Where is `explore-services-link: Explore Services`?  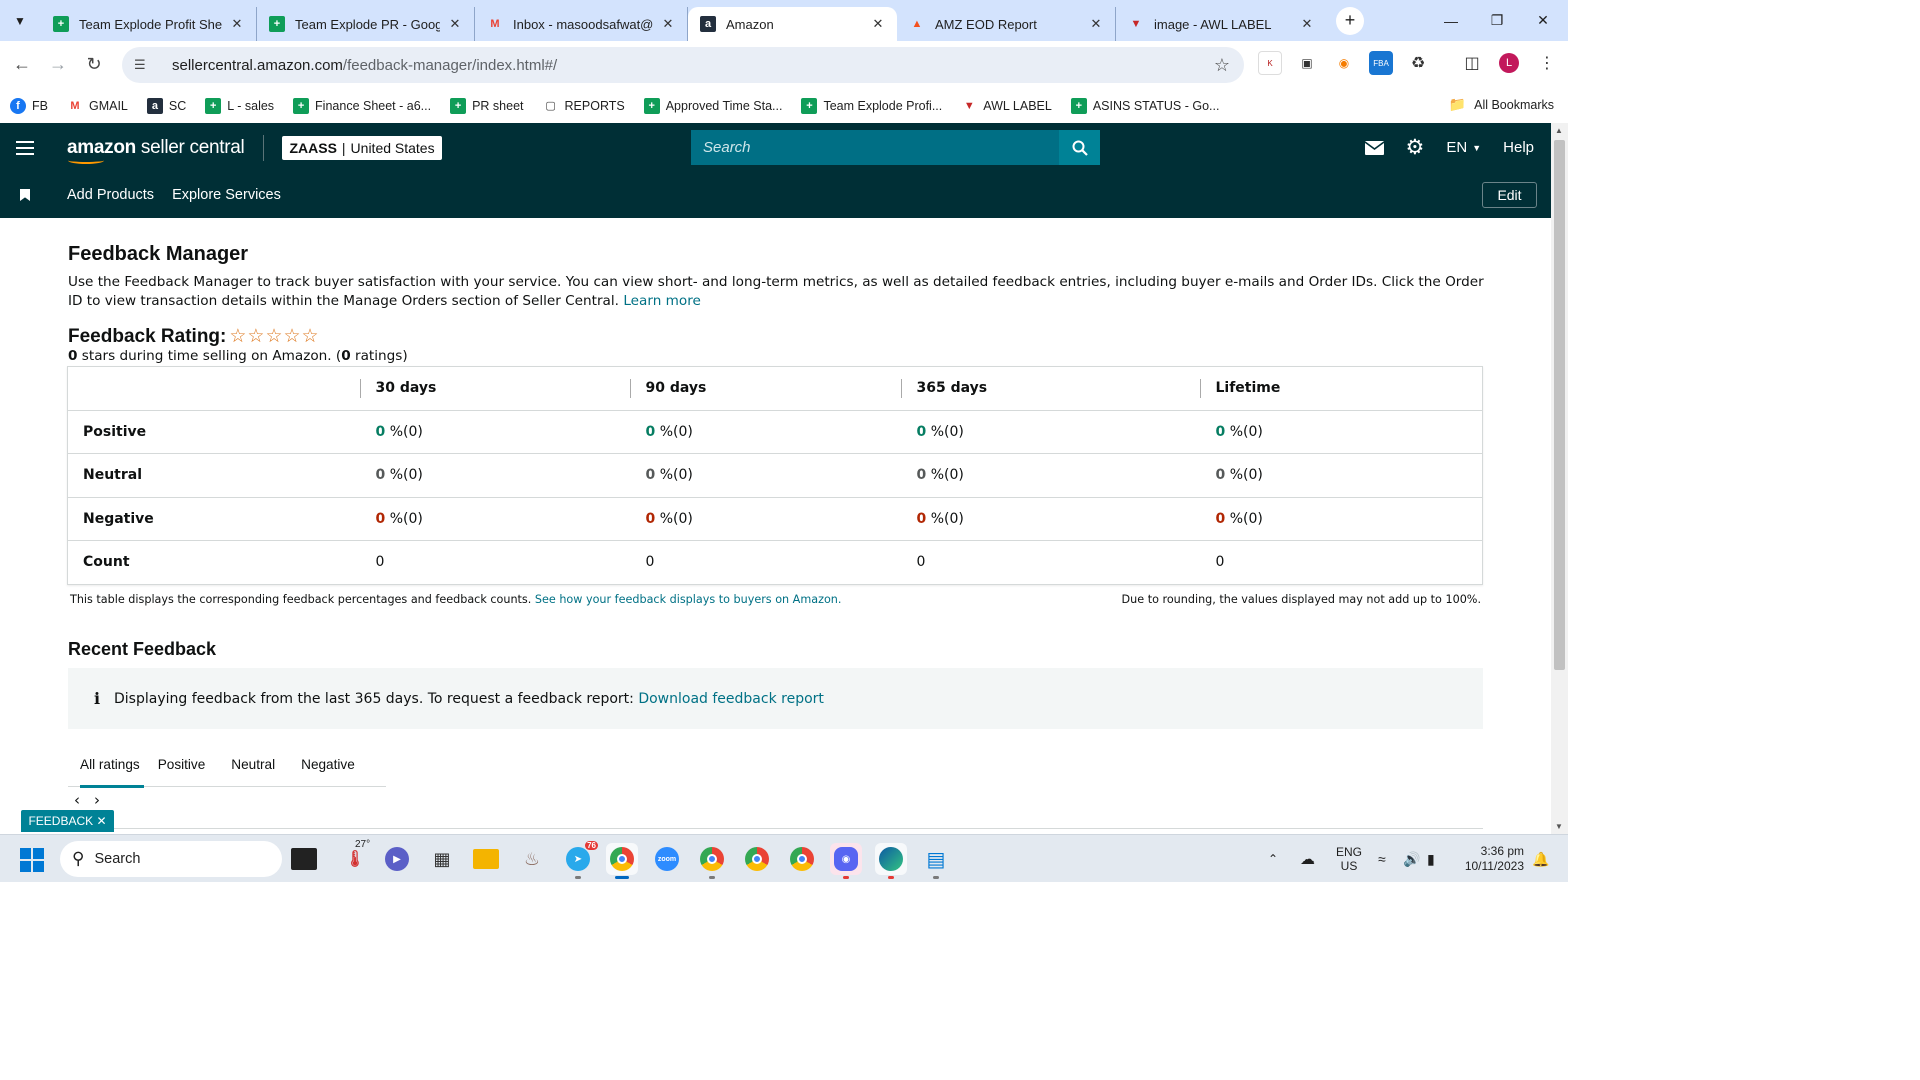 explore-services-link: Explore Services is located at coordinates (226, 195).